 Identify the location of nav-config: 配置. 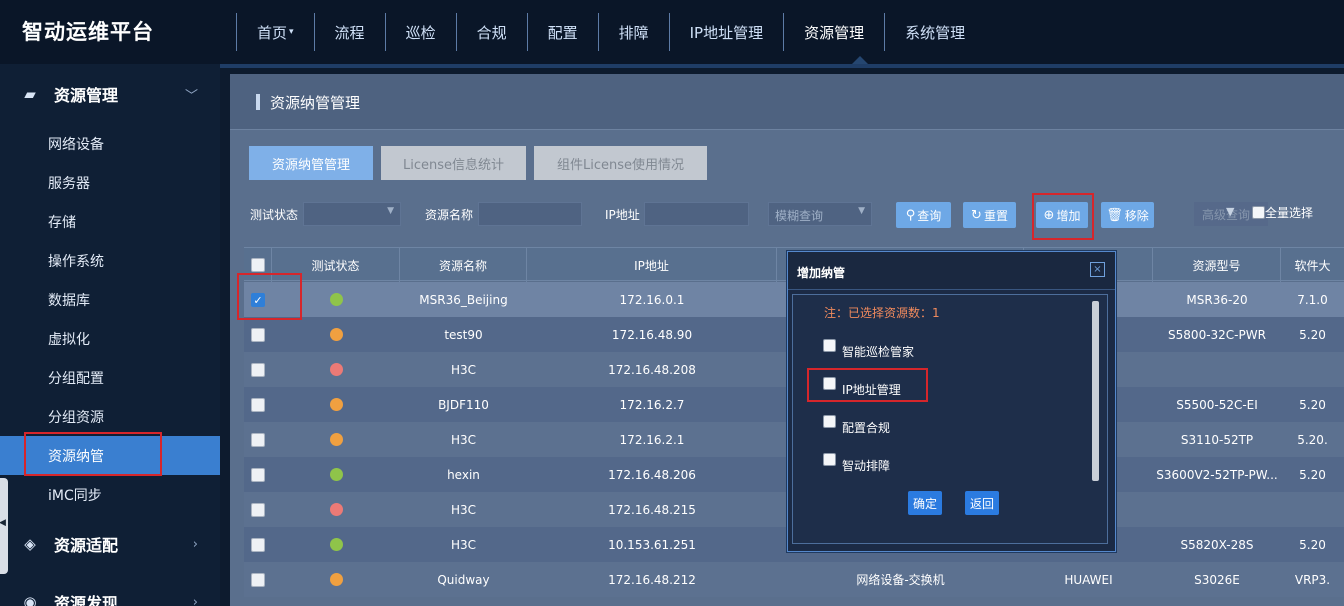
(562, 32).